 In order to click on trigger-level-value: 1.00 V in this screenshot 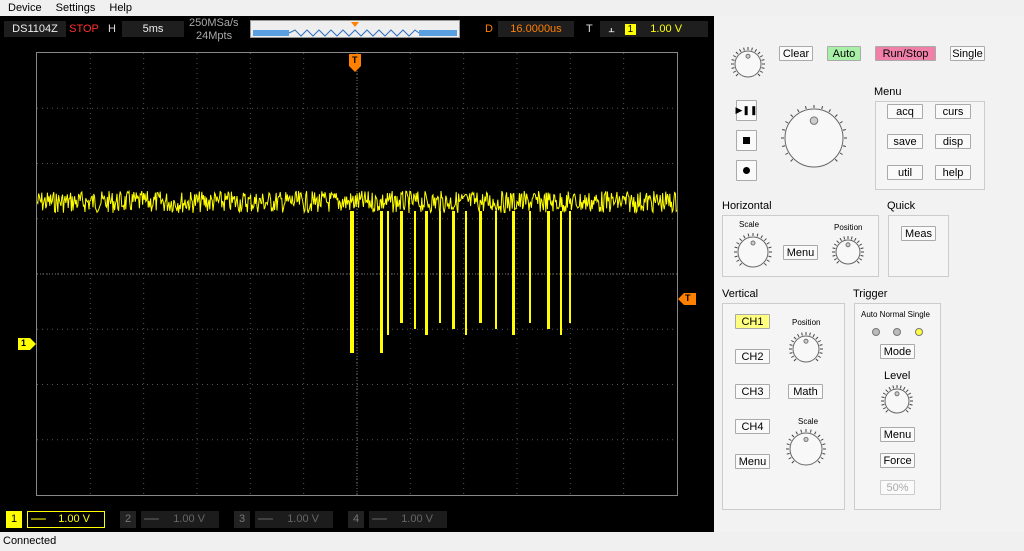, I will do `click(666, 29)`.